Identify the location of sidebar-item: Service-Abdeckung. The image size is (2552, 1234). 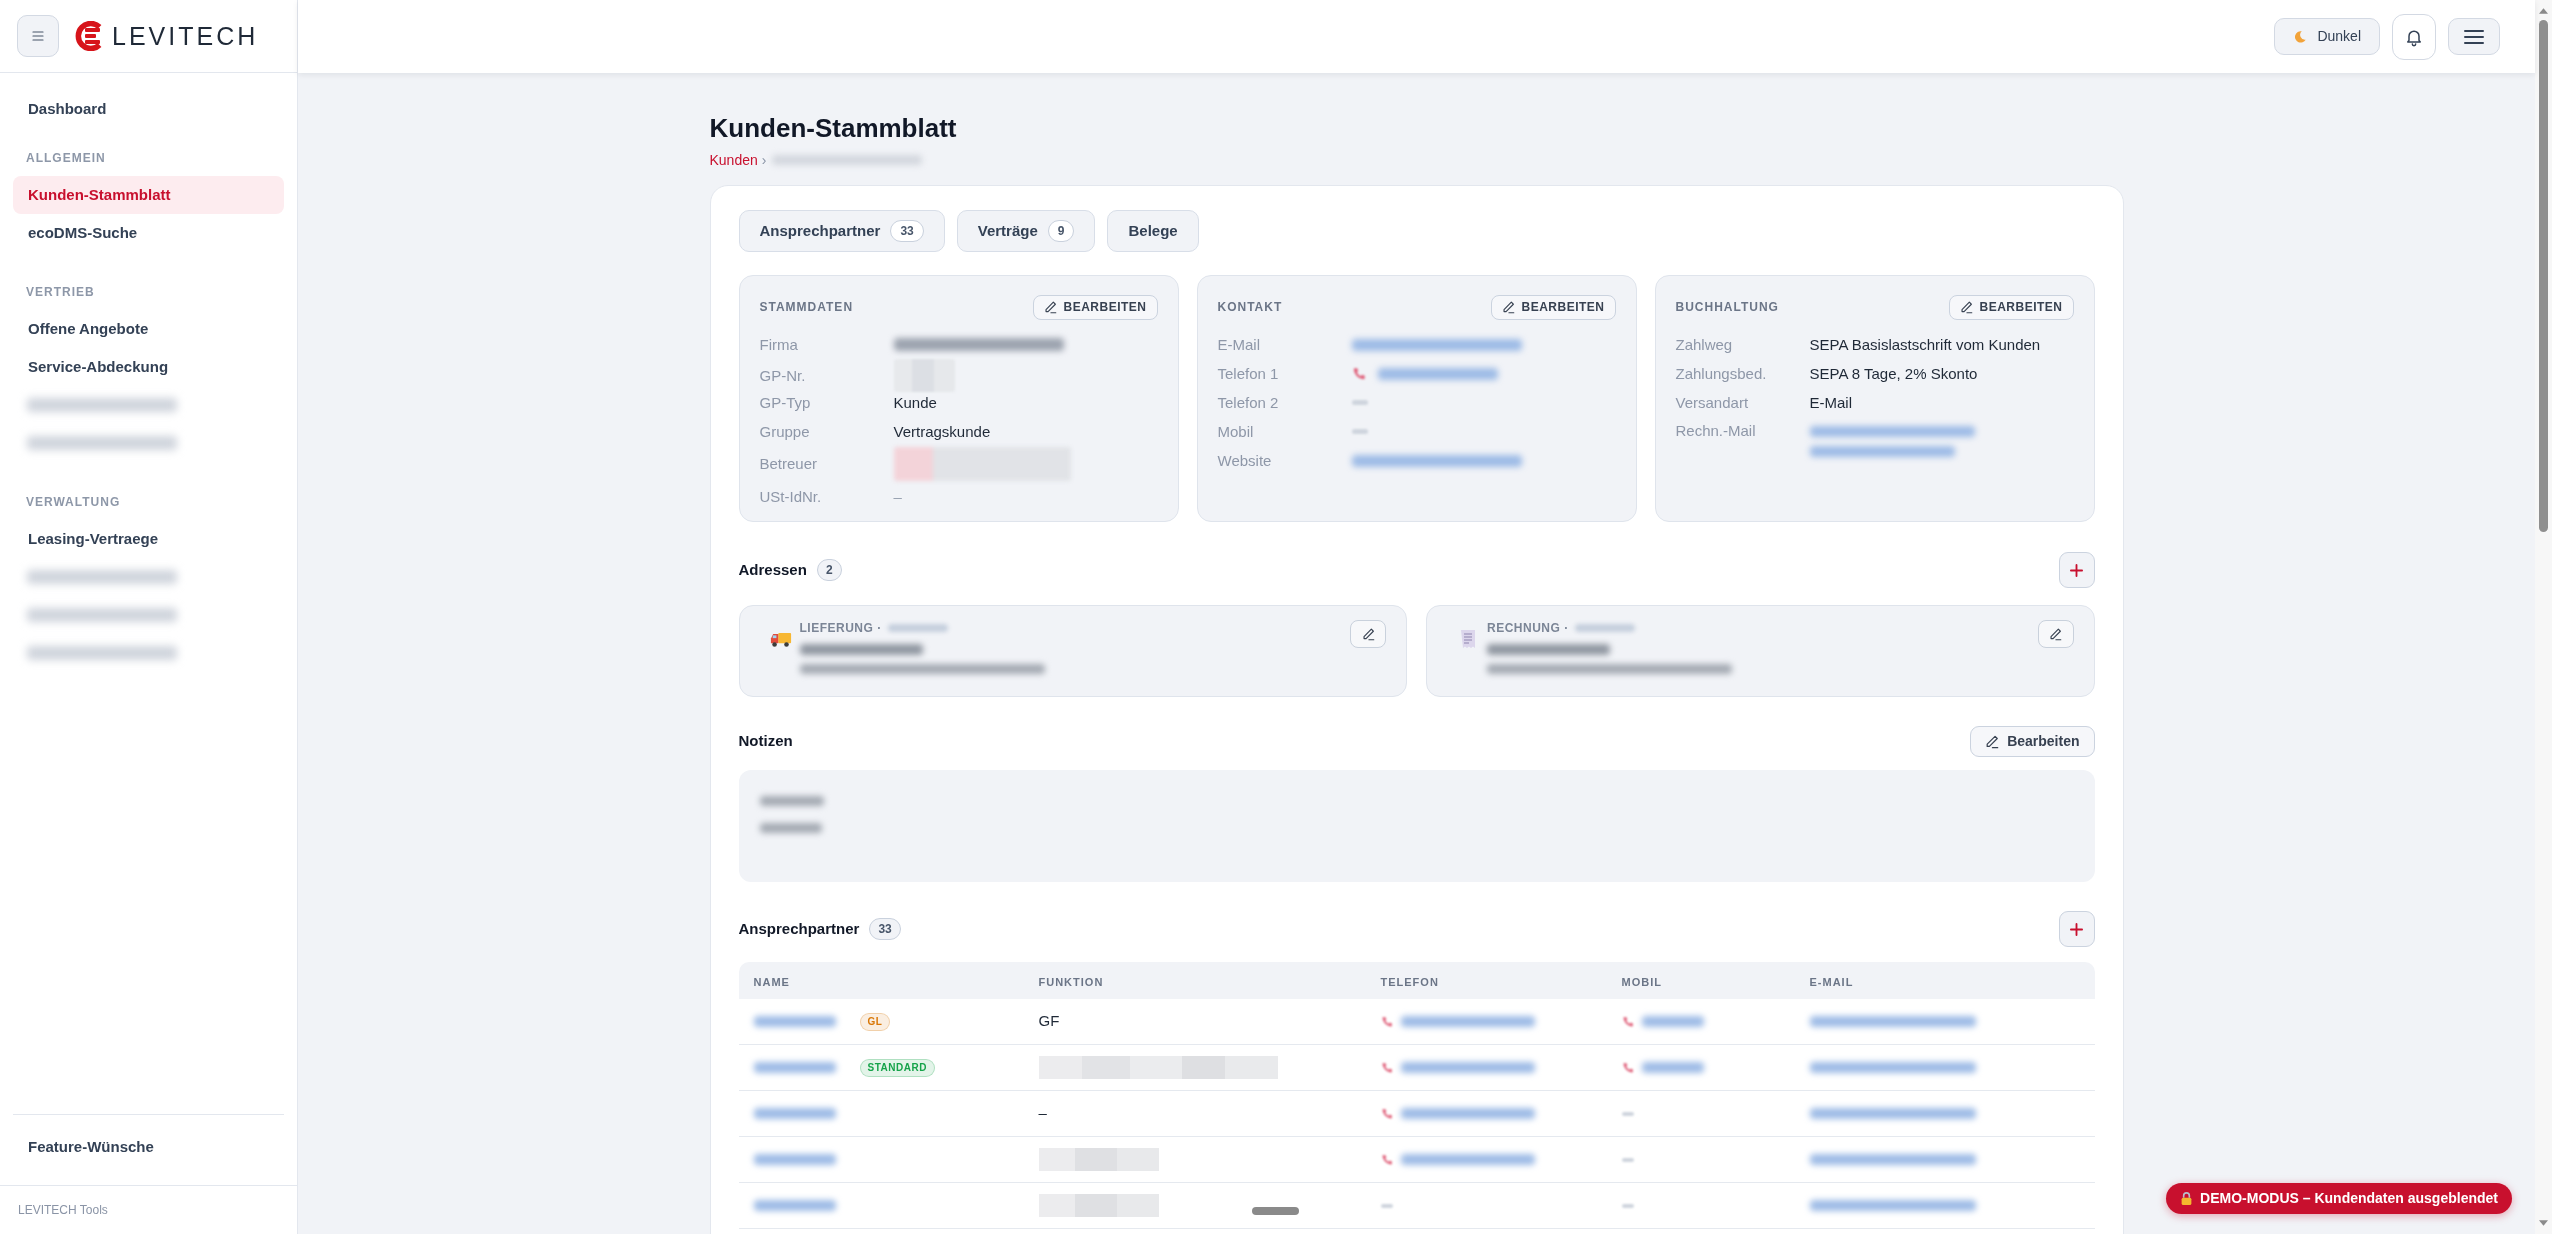
(148, 367).